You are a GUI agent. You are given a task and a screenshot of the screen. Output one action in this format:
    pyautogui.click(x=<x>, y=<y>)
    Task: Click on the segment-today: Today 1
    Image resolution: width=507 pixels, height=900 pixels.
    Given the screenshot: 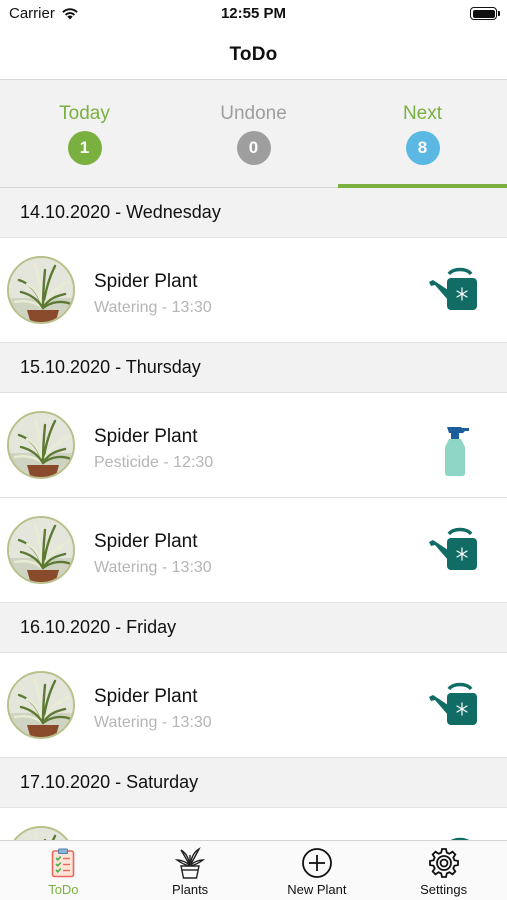 What is the action you would take?
    pyautogui.click(x=84, y=133)
    